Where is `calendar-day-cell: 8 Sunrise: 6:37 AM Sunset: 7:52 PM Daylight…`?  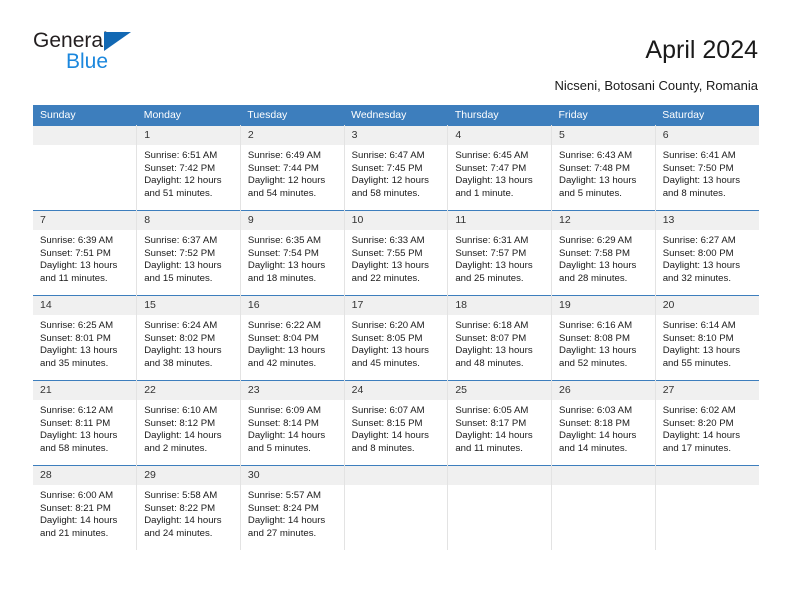
calendar-day-cell: 8 Sunrise: 6:37 AM Sunset: 7:52 PM Daylight… is located at coordinates (188, 253).